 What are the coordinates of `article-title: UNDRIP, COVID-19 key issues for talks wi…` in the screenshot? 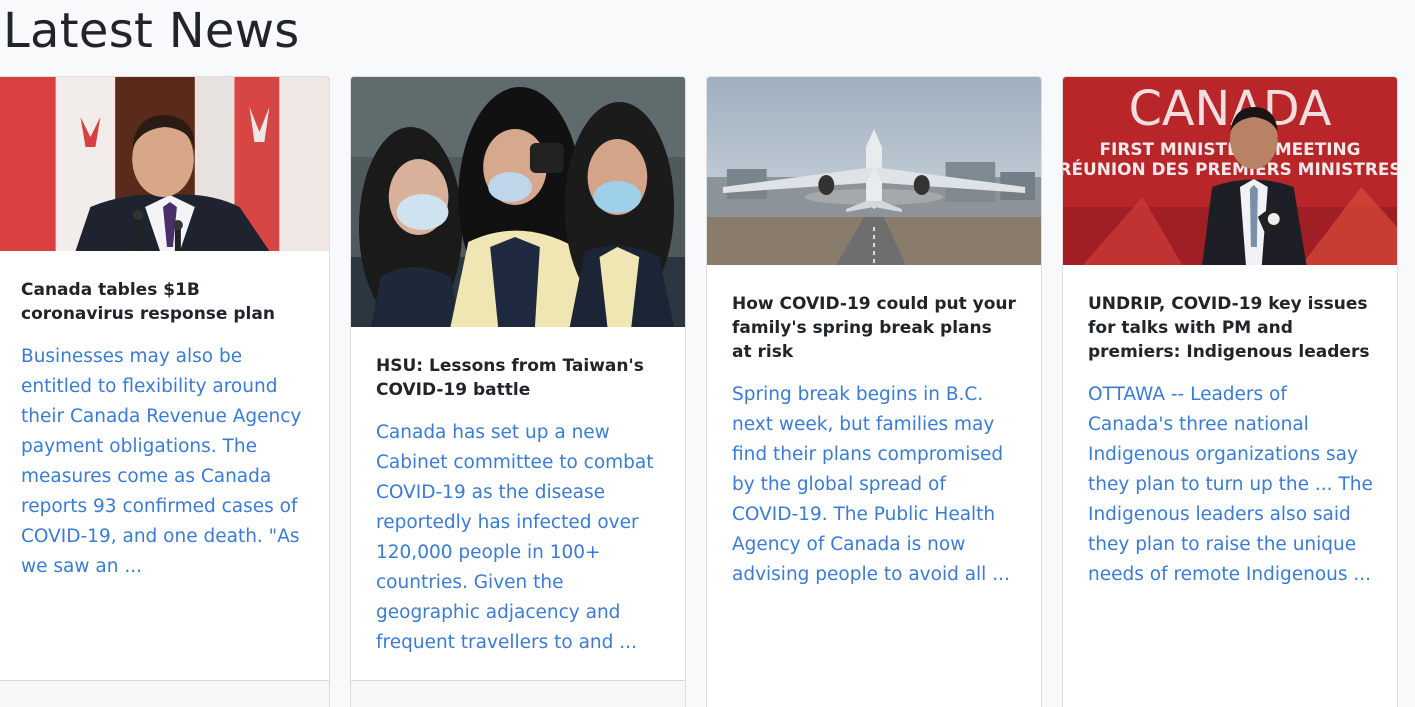 It's located at (1230, 328).